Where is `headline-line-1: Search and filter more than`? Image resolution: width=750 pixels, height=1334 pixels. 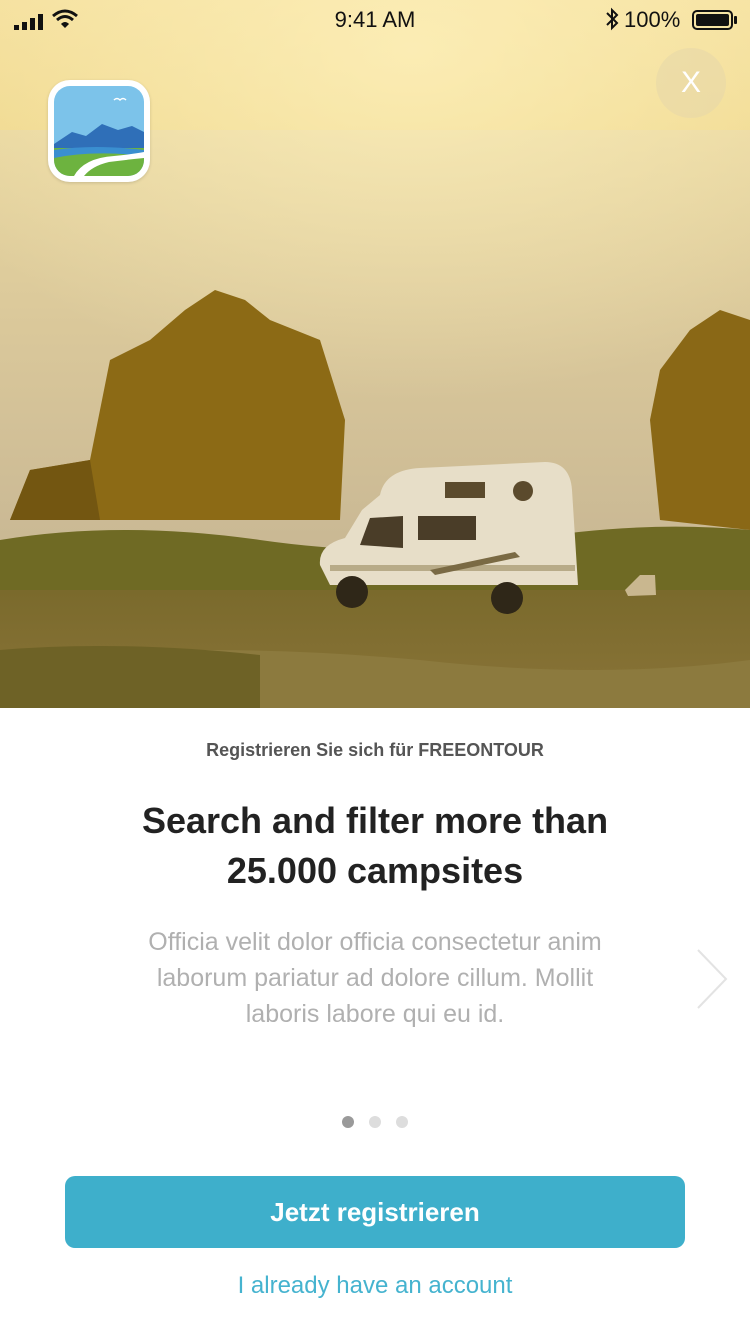 headline-line-1: Search and filter more than is located at coordinates (375, 820).